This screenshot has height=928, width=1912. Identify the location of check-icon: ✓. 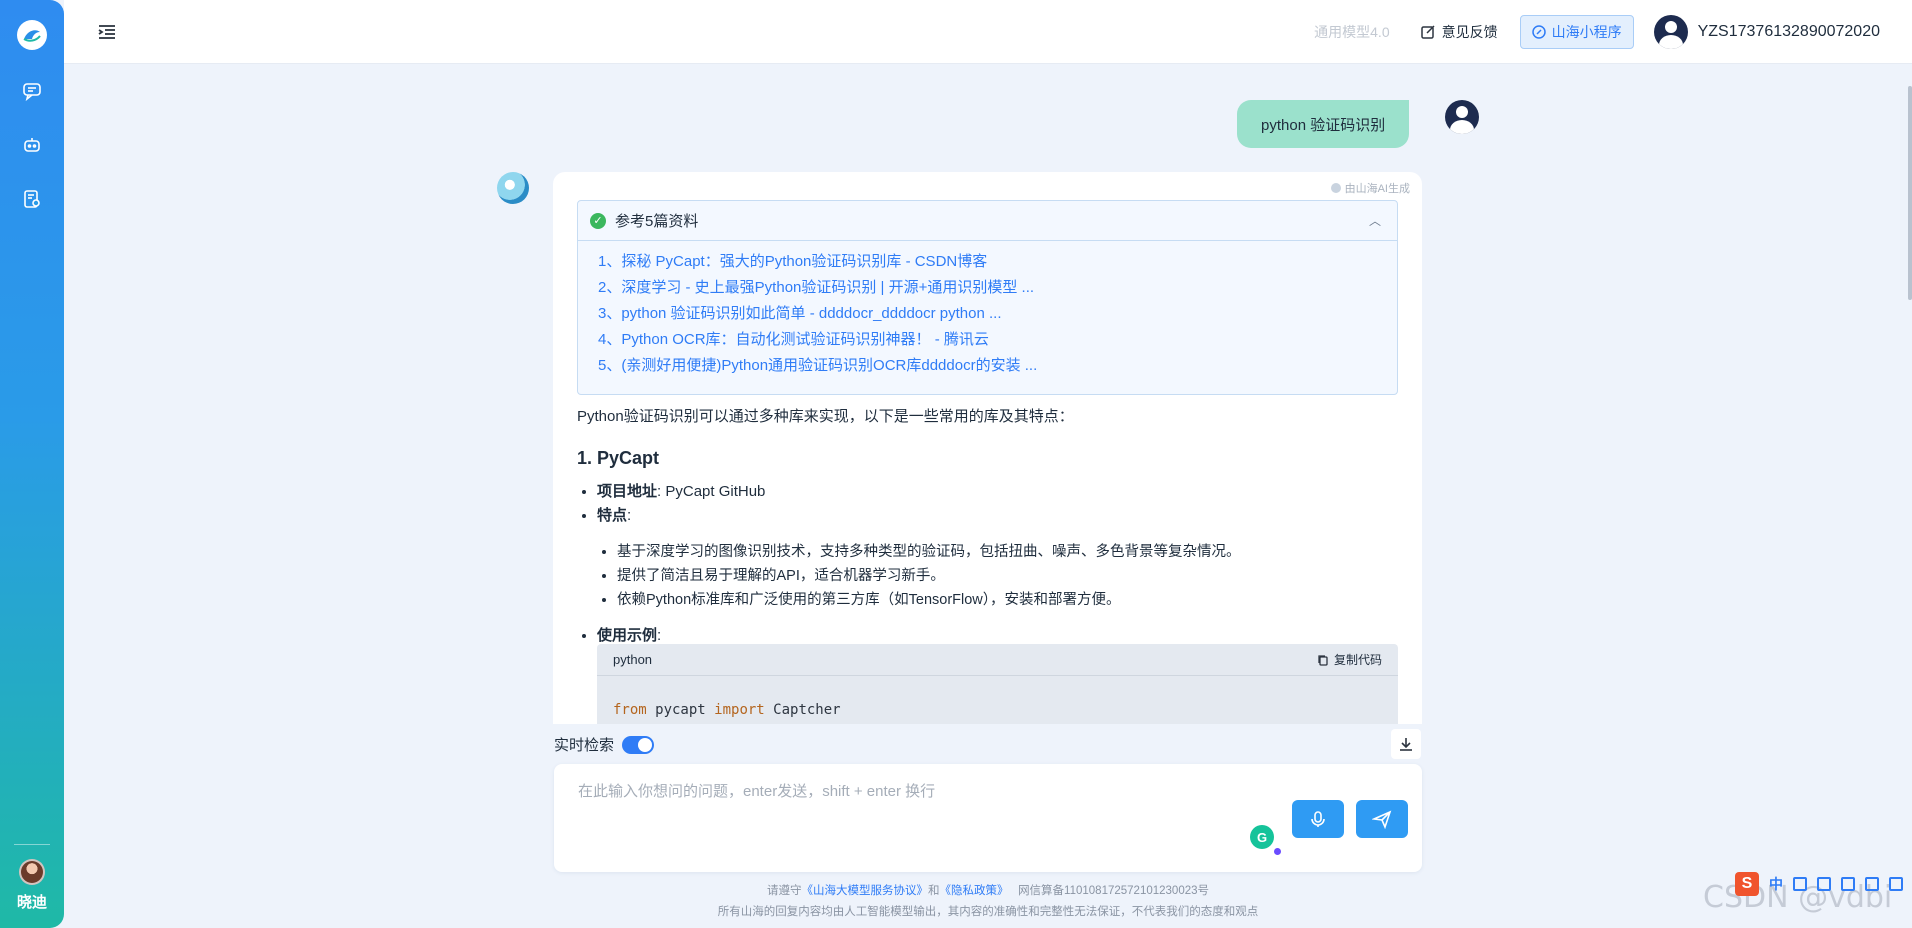
(598, 220).